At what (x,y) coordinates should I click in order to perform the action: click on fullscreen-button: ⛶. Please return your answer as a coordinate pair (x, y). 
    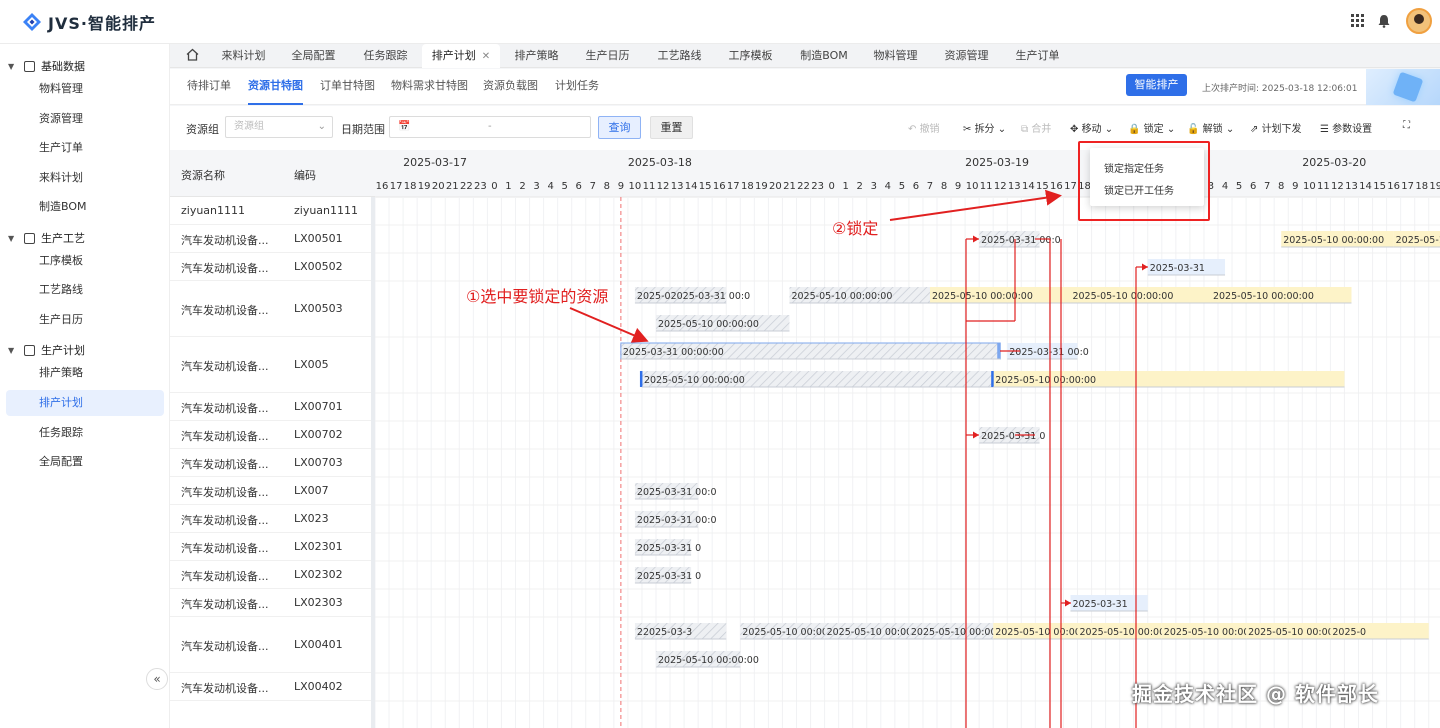
    Looking at the image, I should click on (1406, 125).